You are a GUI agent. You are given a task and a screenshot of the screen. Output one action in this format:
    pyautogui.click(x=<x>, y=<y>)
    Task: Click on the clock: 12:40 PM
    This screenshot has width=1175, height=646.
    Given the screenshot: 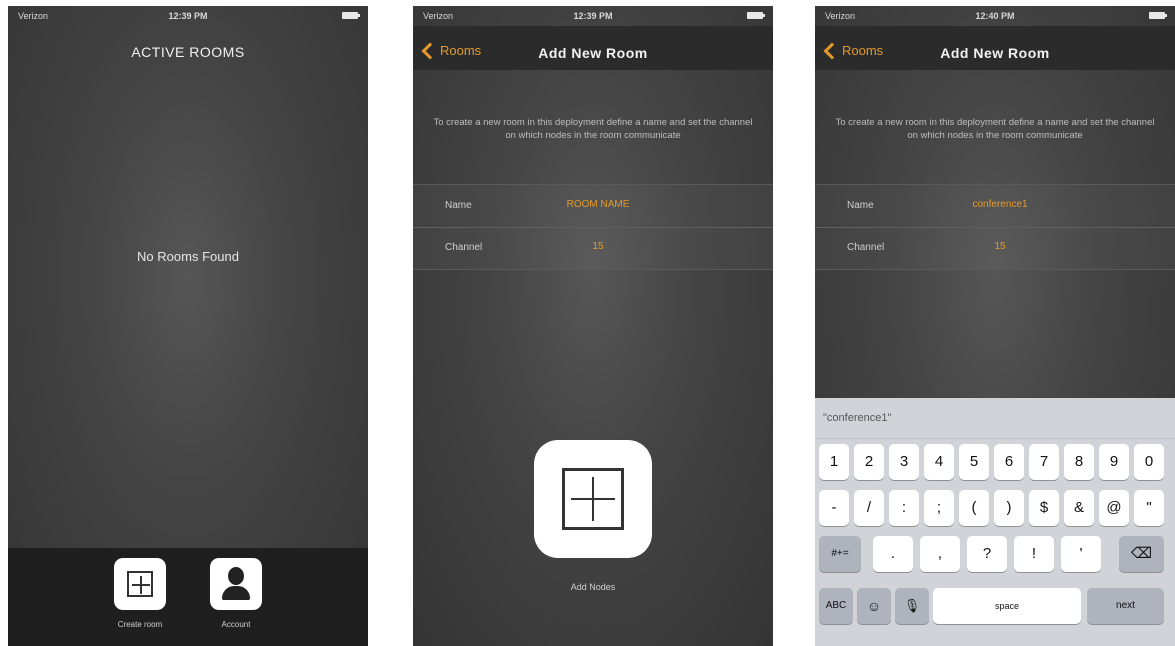 What is the action you would take?
    pyautogui.click(x=995, y=16)
    